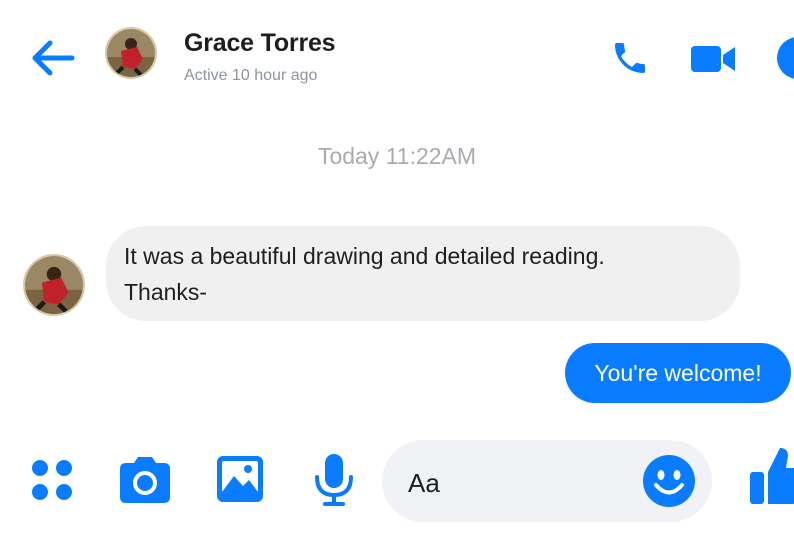 The width and height of the screenshot is (794, 538). I want to click on emoji-icon, so click(669, 481).